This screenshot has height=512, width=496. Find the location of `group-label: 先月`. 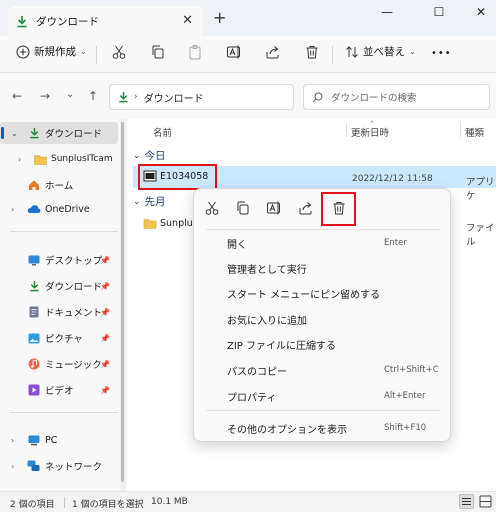

group-label: 先月 is located at coordinates (155, 202).